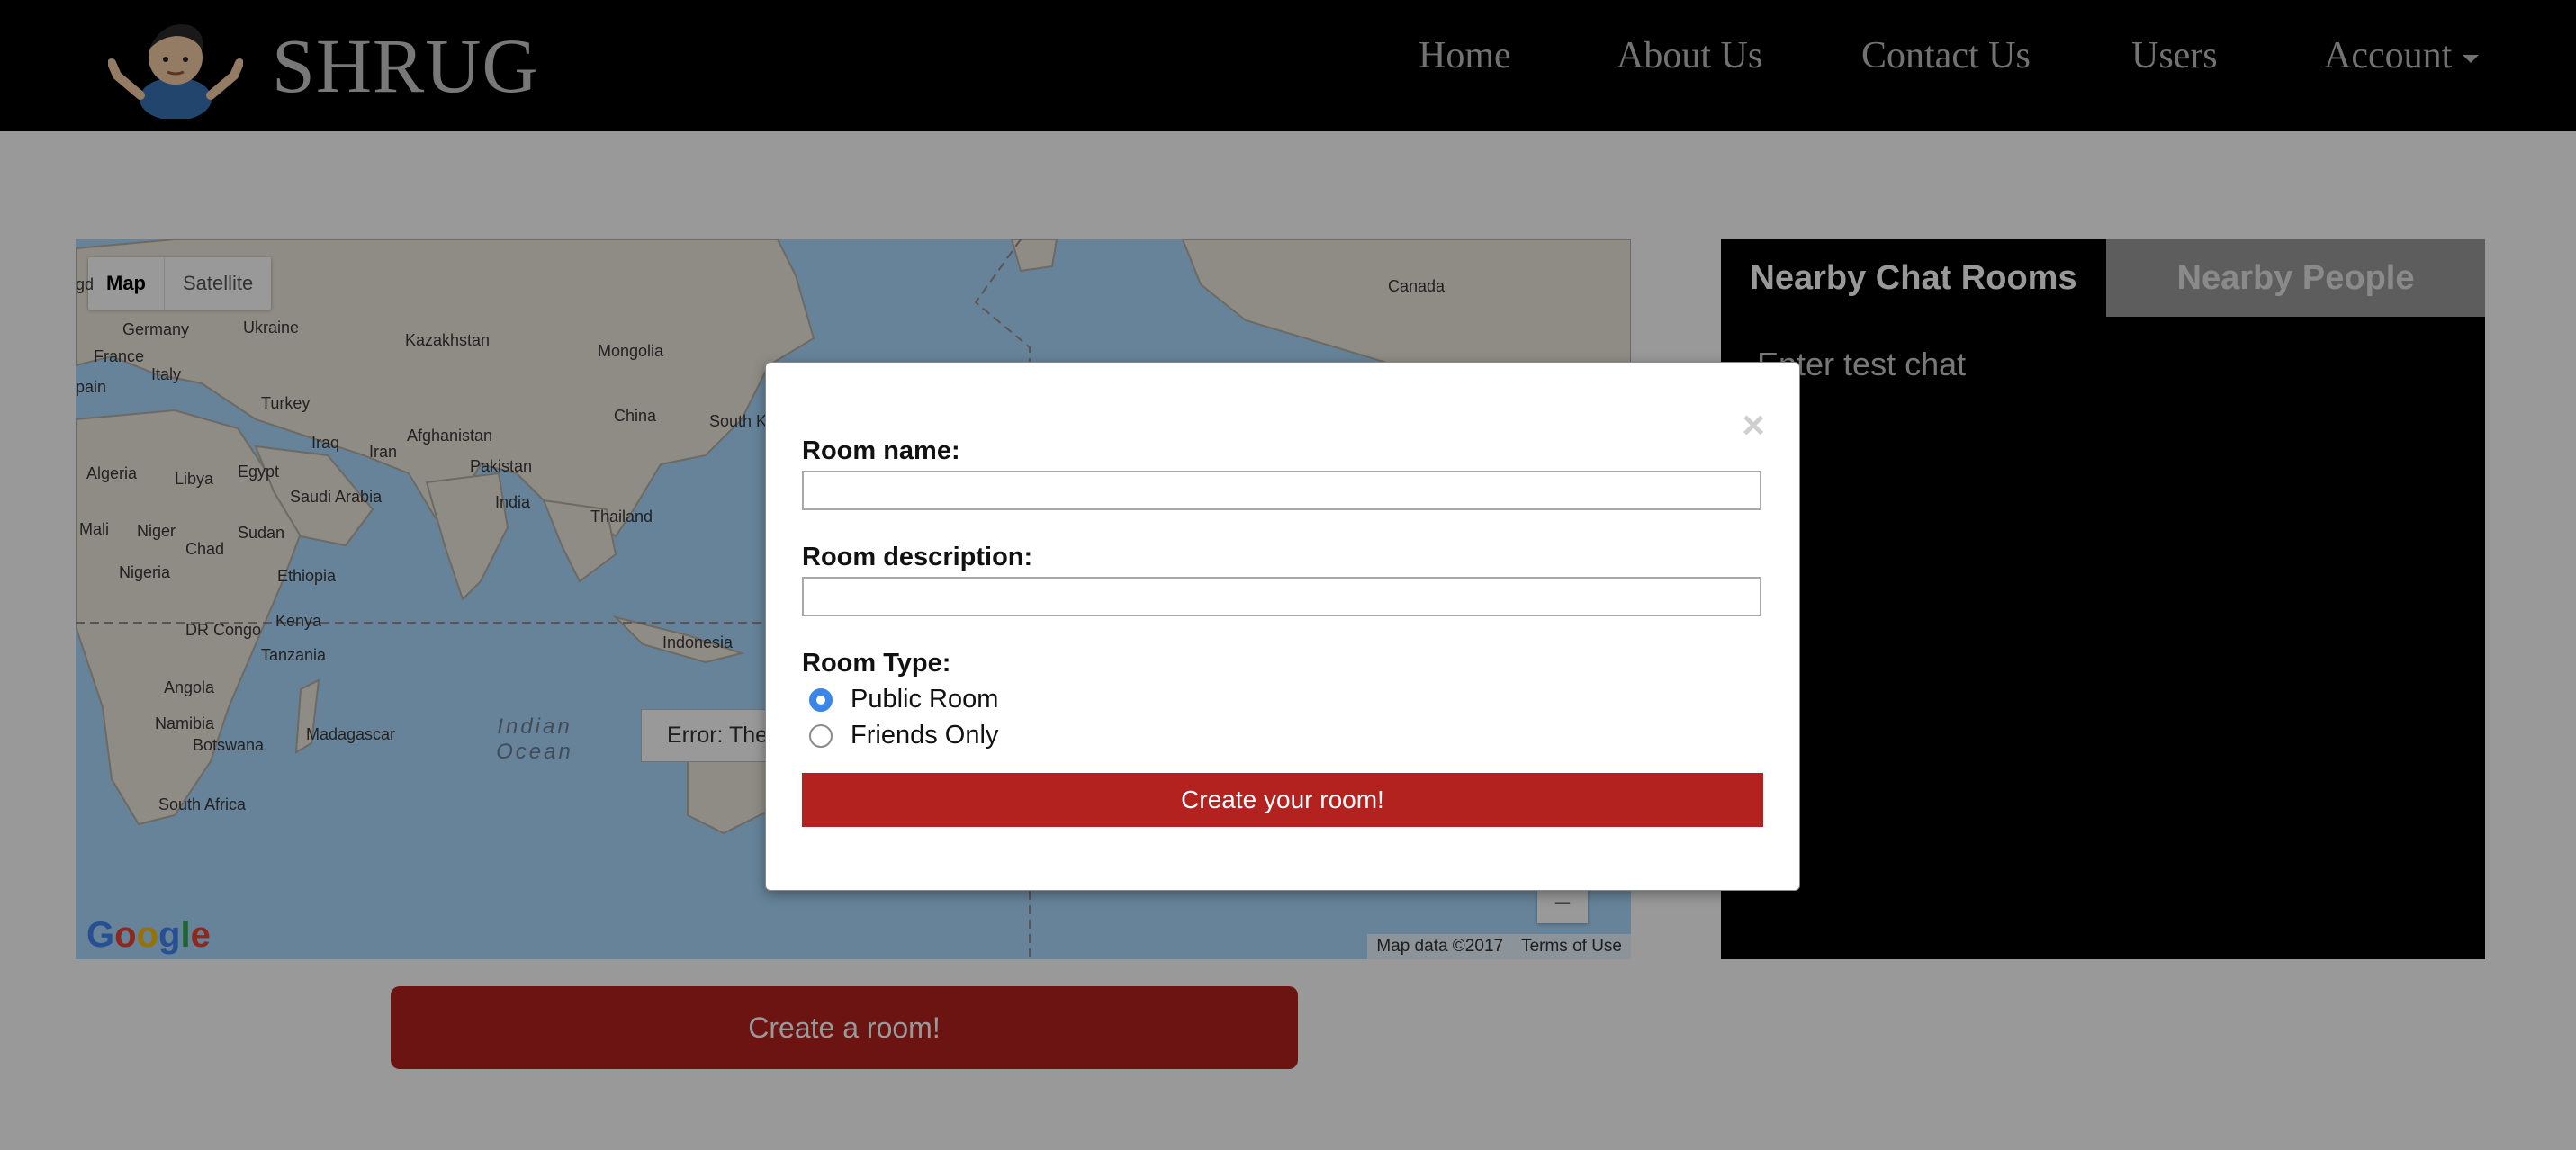 This screenshot has width=2576, height=1150. I want to click on radio-selected-icon, so click(821, 699).